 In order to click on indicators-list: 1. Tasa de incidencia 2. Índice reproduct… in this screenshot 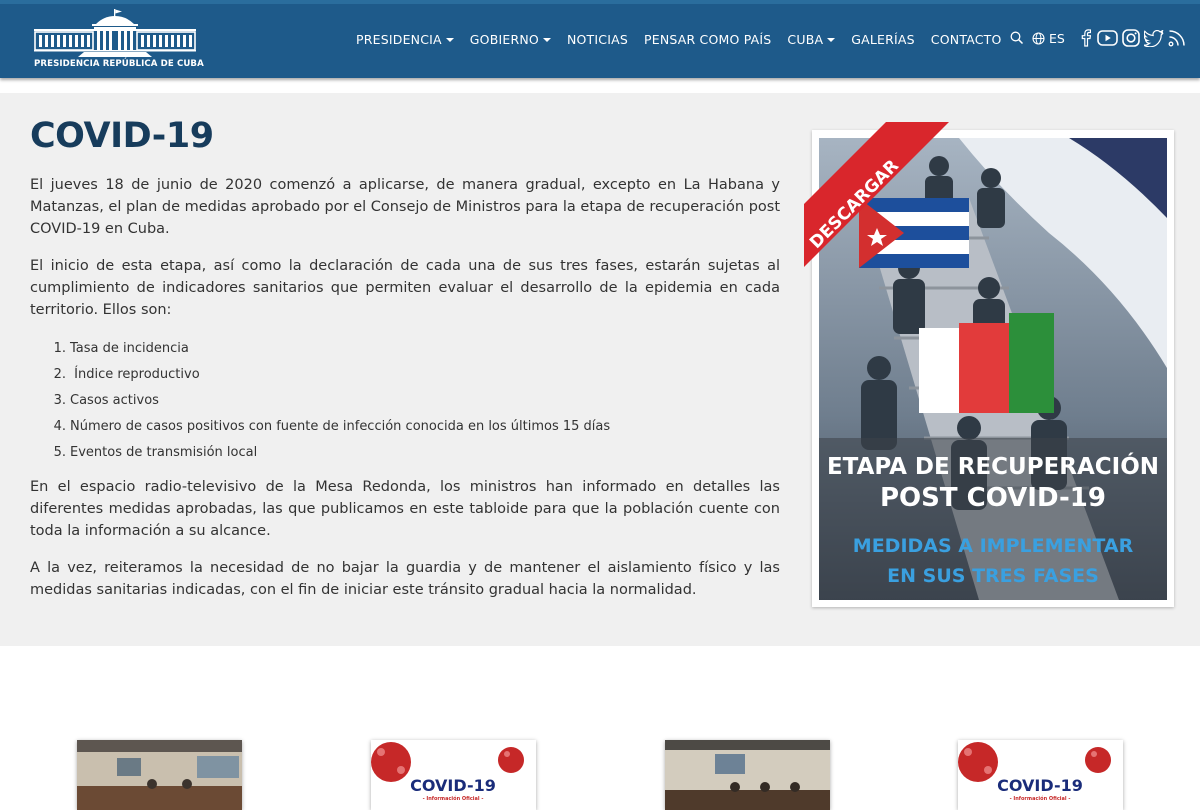, I will do `click(405, 403)`.